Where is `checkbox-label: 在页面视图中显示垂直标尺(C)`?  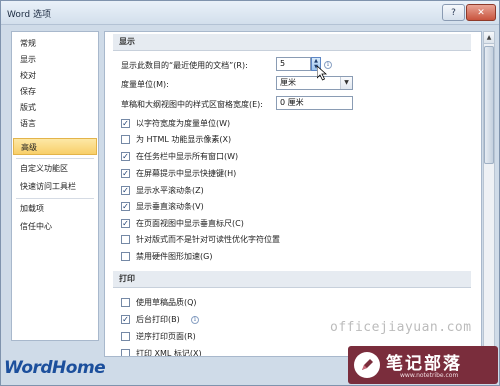
checkbox-label: 在页面视图中显示垂直标尺(C) is located at coordinates (190, 223).